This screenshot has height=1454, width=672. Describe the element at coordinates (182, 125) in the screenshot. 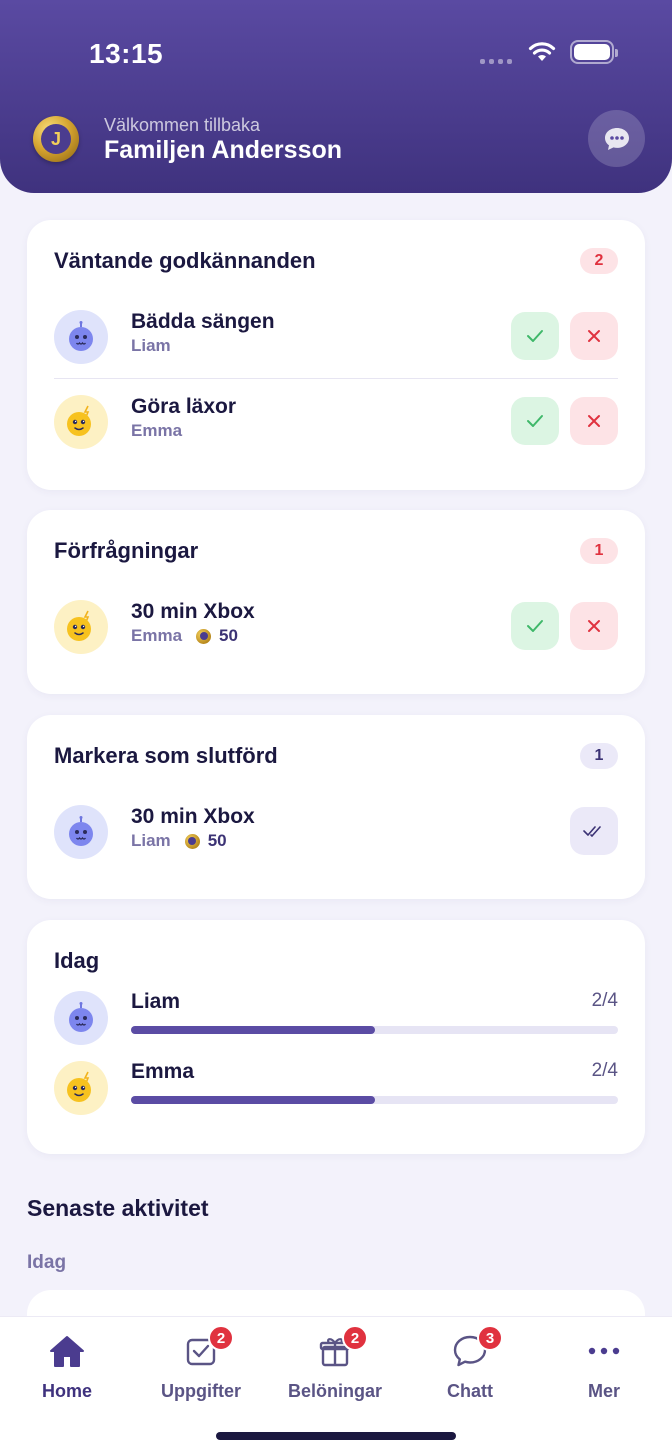

I see `welcome-subtitle: Välkommen tillbaka` at that location.